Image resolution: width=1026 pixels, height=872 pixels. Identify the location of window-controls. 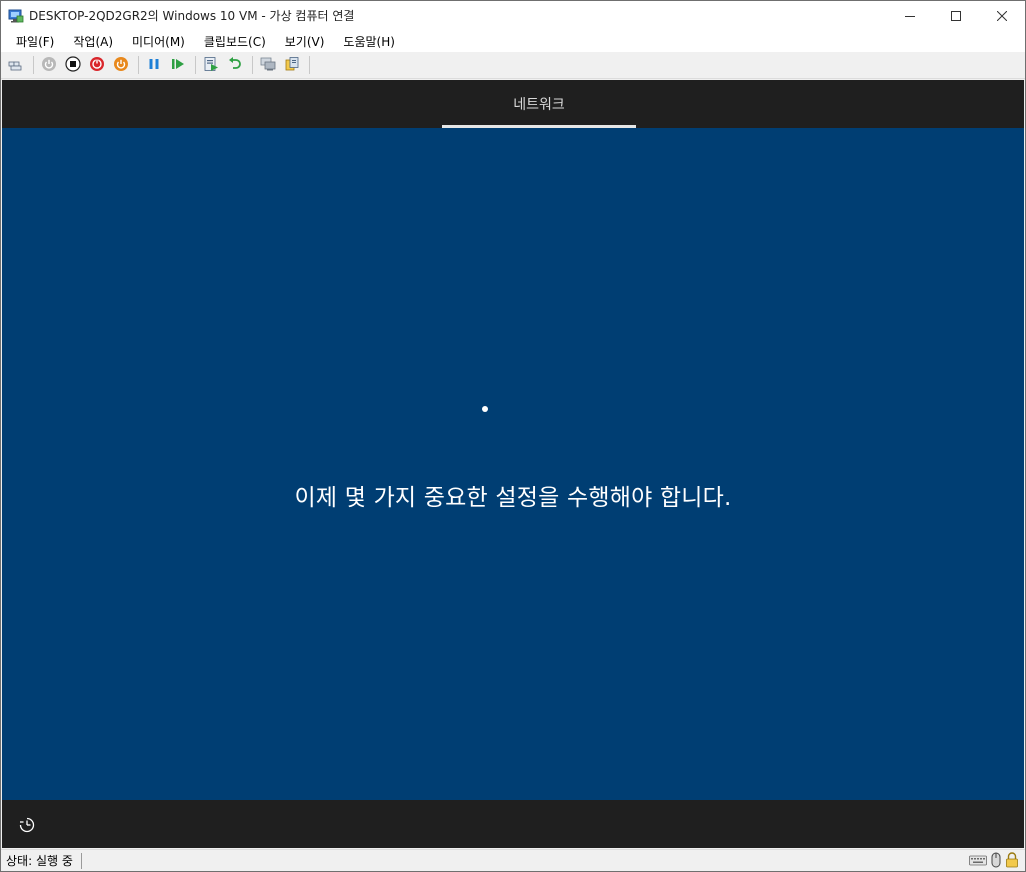
(956, 15).